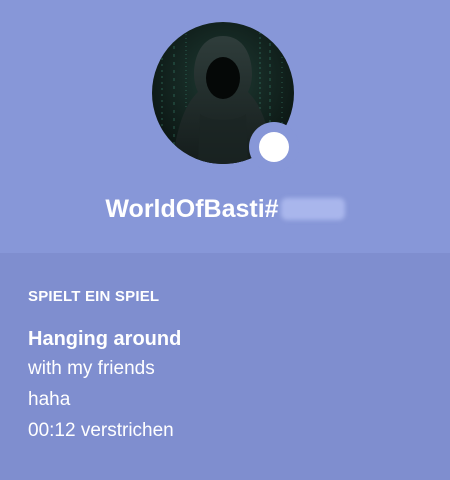 The image size is (450, 480). I want to click on username-row: WorldOfBasti#, so click(225, 209).